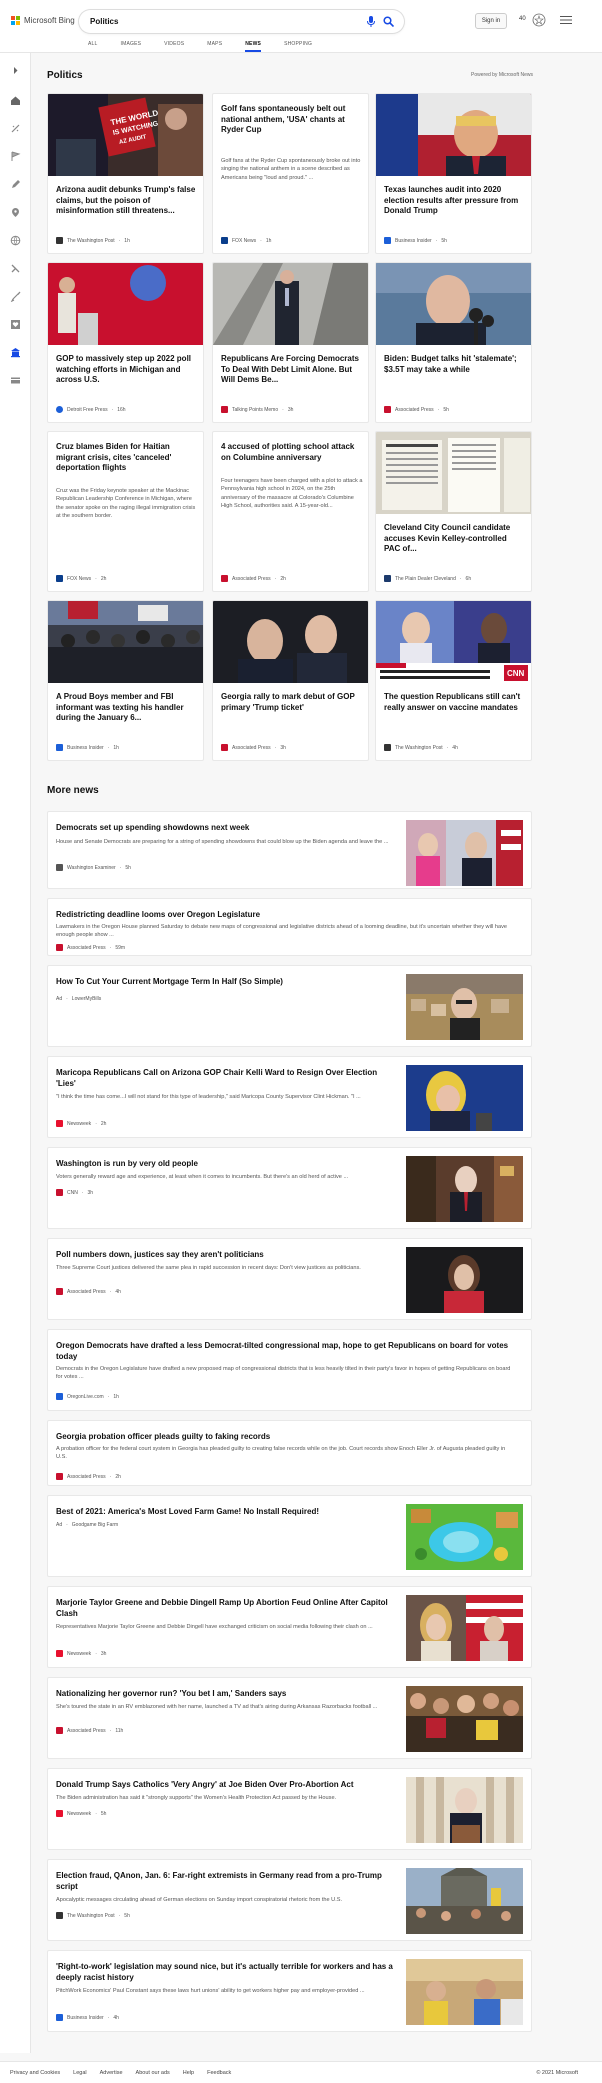 The width and height of the screenshot is (602, 2083). What do you see at coordinates (35, 2073) in the screenshot?
I see `footer-link-privacy: Privacy and Cookies` at bounding box center [35, 2073].